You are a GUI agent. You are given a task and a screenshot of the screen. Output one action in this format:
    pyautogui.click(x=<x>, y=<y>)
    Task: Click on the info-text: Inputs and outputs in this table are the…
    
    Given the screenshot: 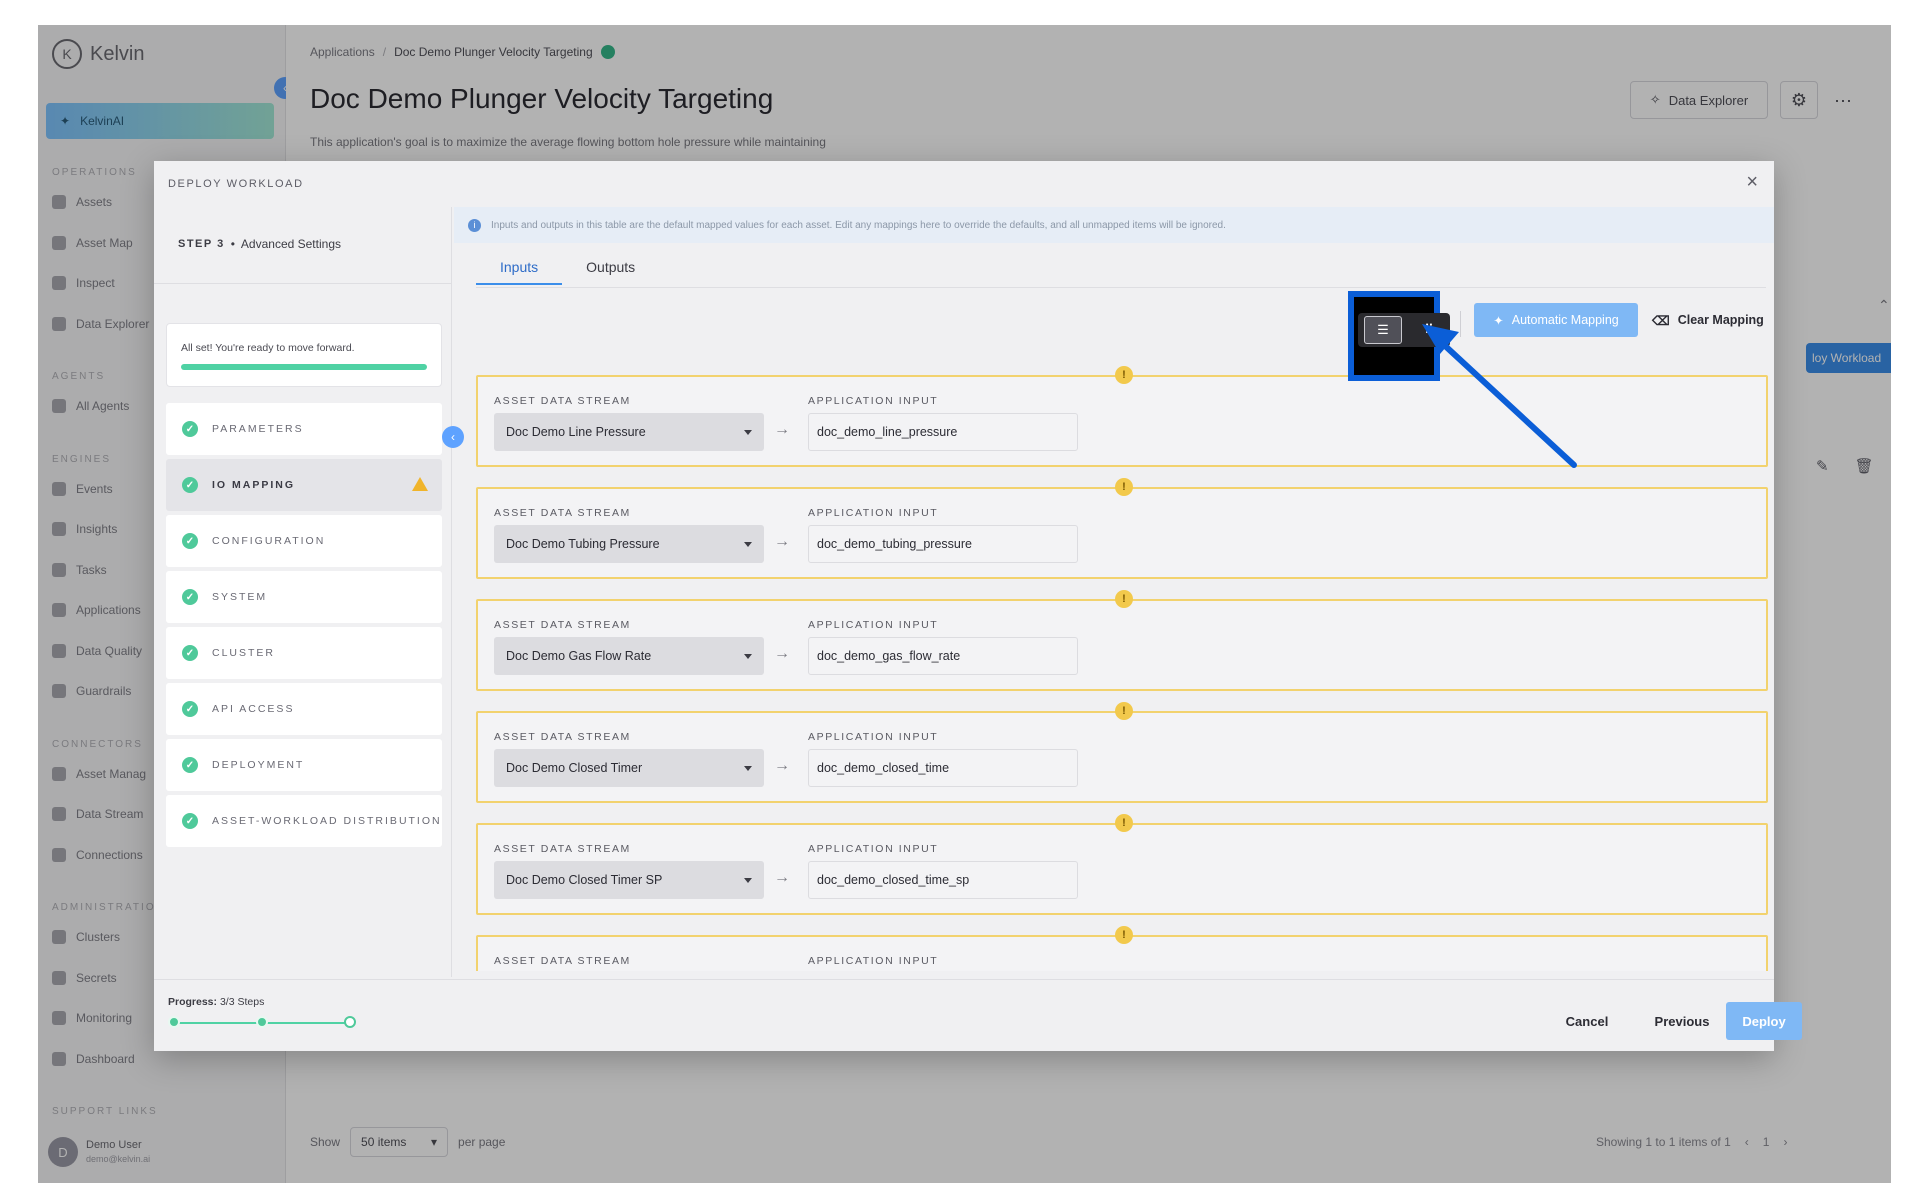 What is the action you would take?
    pyautogui.click(x=858, y=225)
    